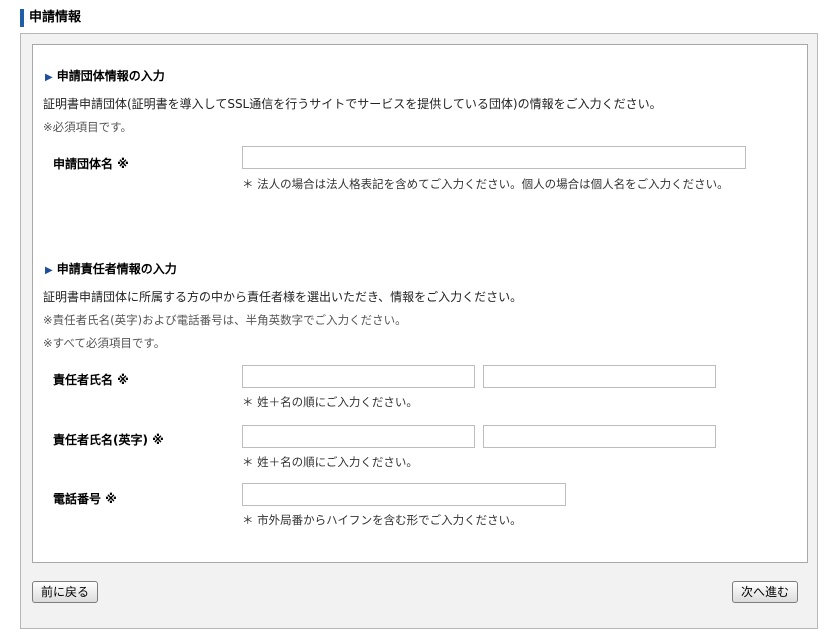 Image resolution: width=840 pixels, height=639 pixels. I want to click on required-note: ※すべて必須項目です。, so click(104, 343).